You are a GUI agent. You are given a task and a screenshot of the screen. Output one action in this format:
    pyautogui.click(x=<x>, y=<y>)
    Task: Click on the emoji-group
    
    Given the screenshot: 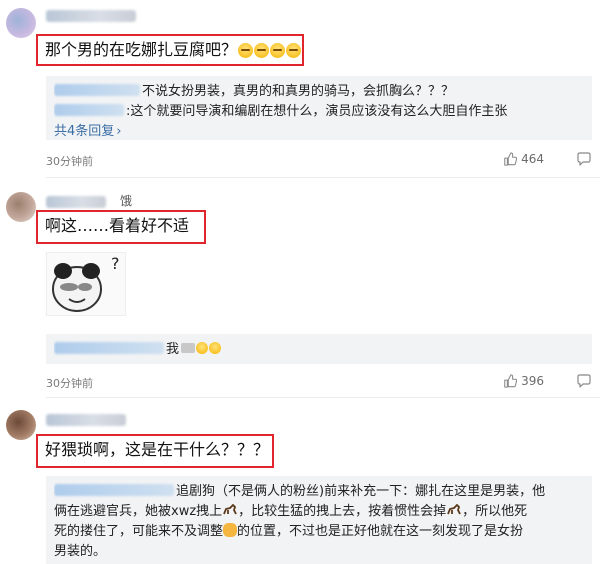 What is the action you would take?
    pyautogui.click(x=269, y=51)
    